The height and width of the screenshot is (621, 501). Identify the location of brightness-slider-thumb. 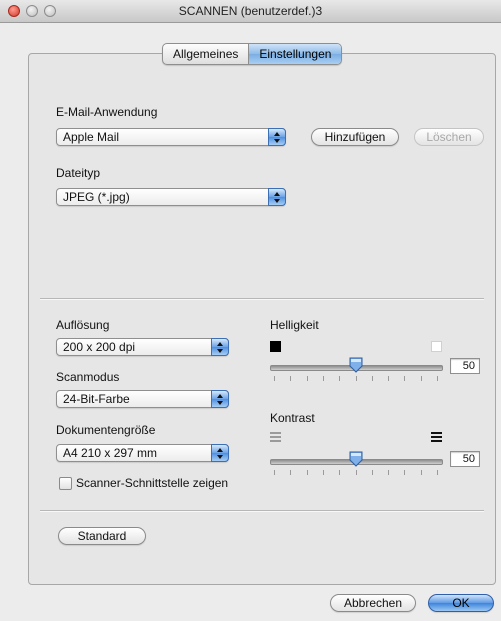
(356, 365).